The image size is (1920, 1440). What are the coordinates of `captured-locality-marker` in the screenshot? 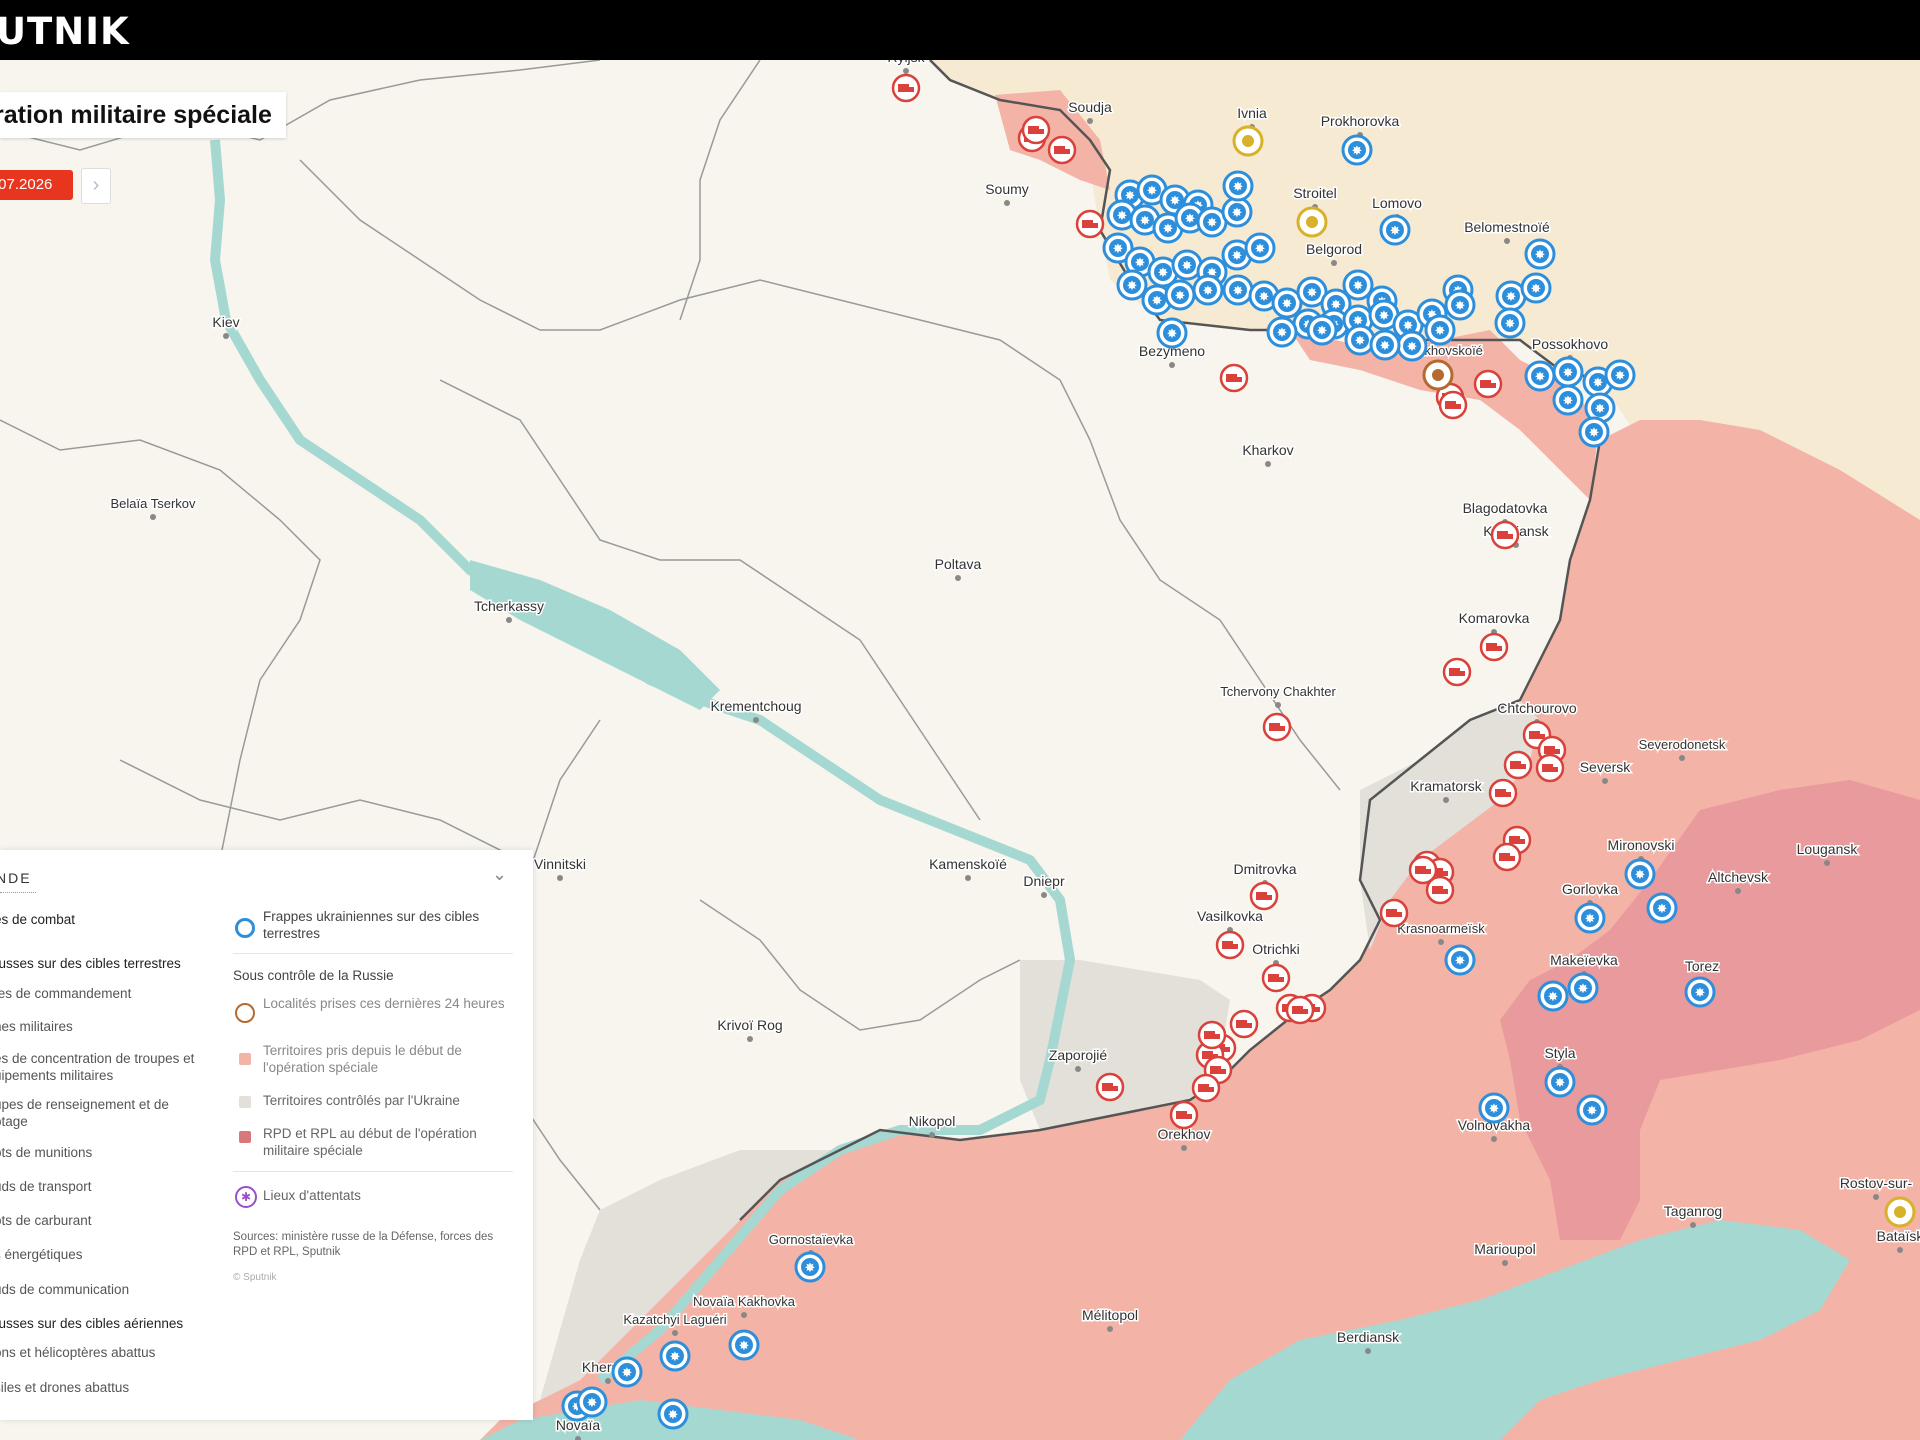 It's located at (1438, 375).